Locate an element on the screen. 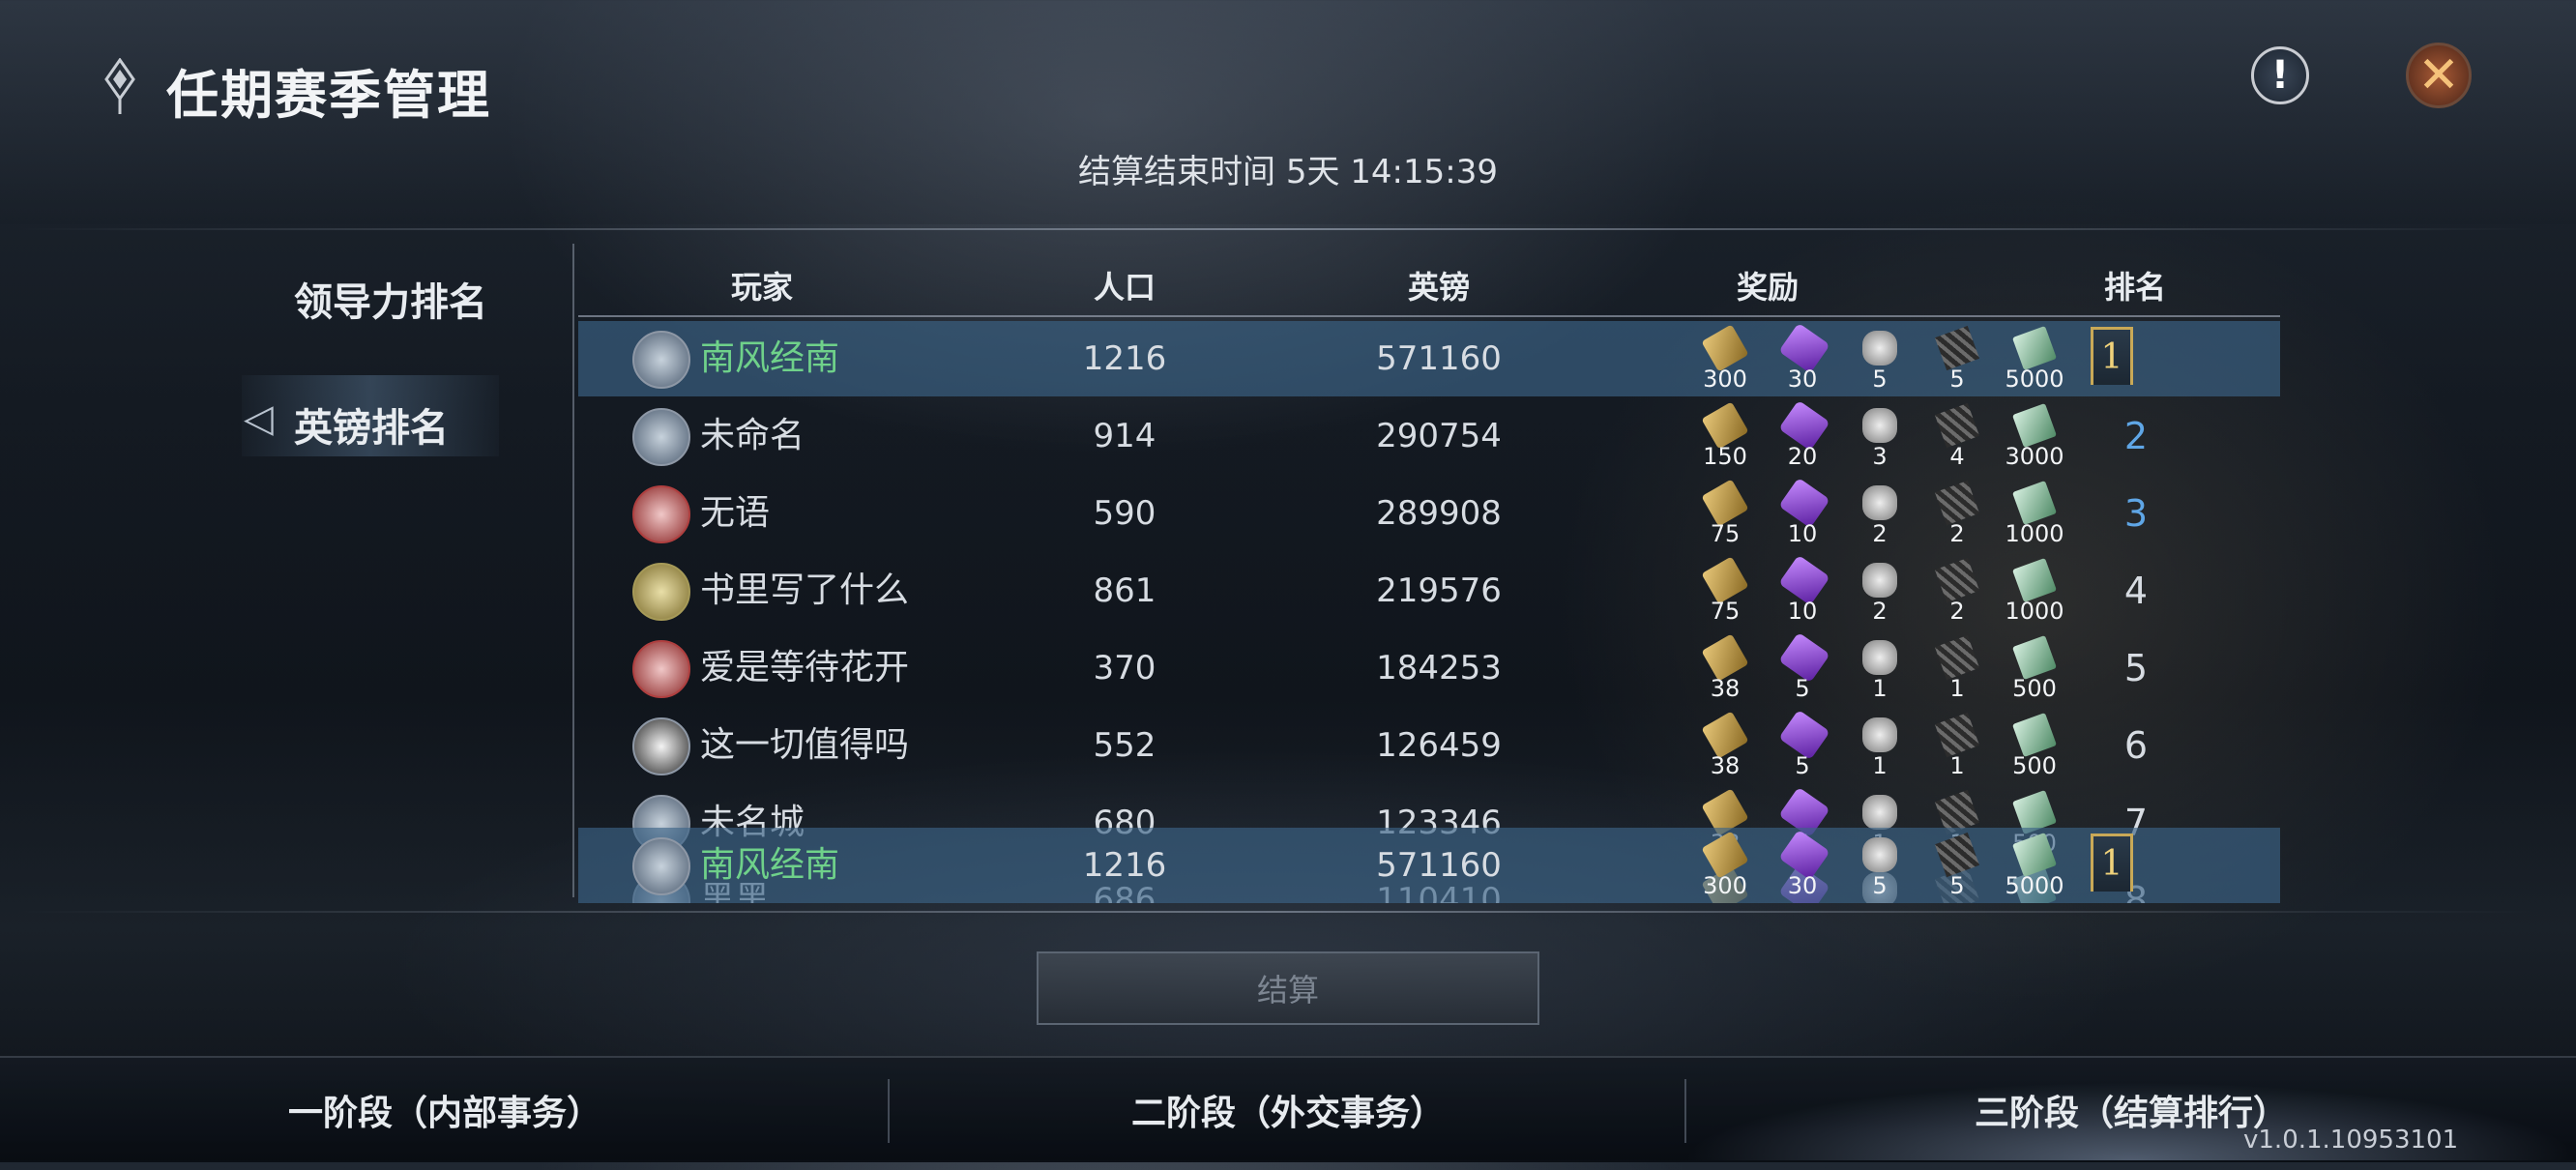  player-name: 这一切值得吗 is located at coordinates (805, 745).